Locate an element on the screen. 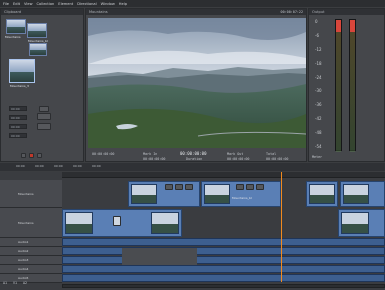  meter-tick: -18 is located at coordinates (318, 63).